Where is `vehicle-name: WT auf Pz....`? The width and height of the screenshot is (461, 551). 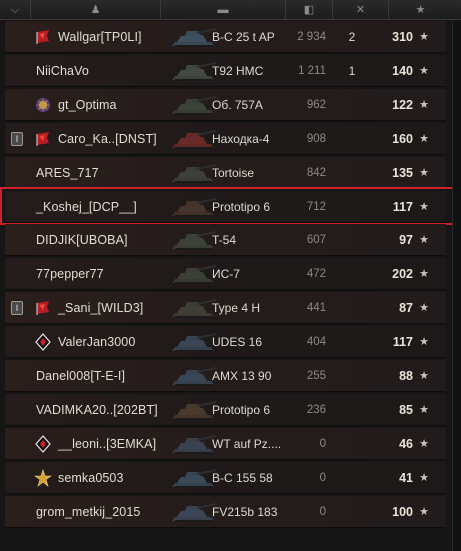 vehicle-name: WT auf Pz.... is located at coordinates (247, 443).